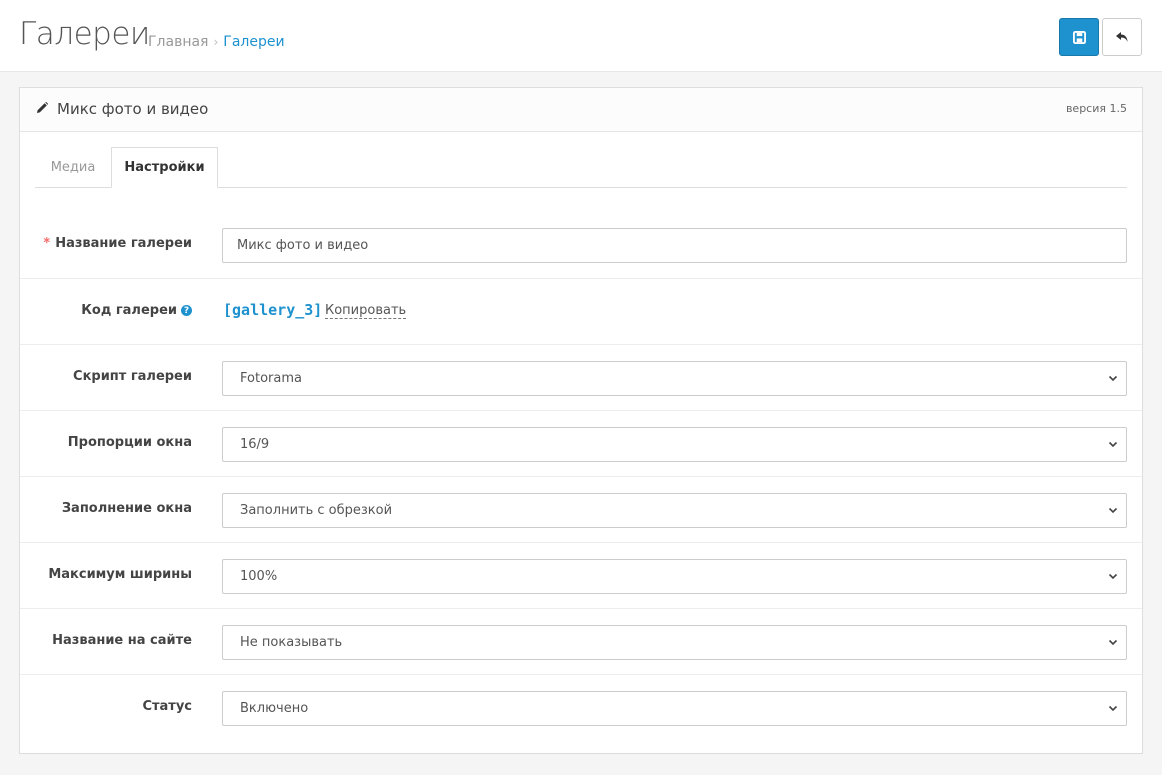 This screenshot has height=775, width=1162. I want to click on max-width-select-value: 100%, so click(259, 576).